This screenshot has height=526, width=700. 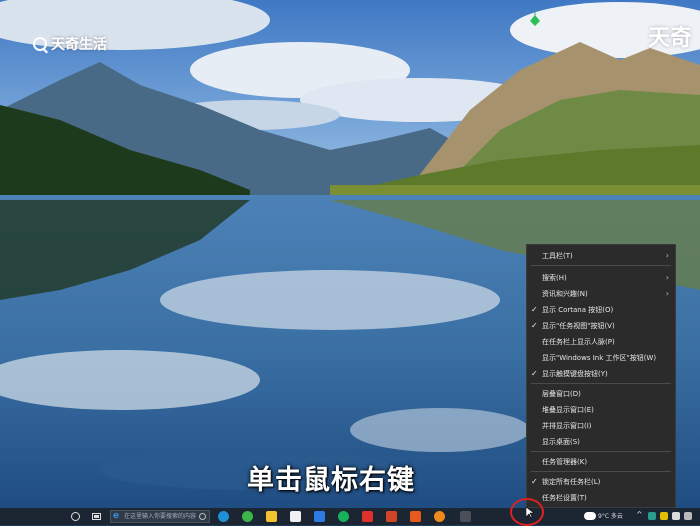 What do you see at coordinates (578, 326) in the screenshot?
I see `menu-item-label: 显示"任务视图"按钮(V)` at bounding box center [578, 326].